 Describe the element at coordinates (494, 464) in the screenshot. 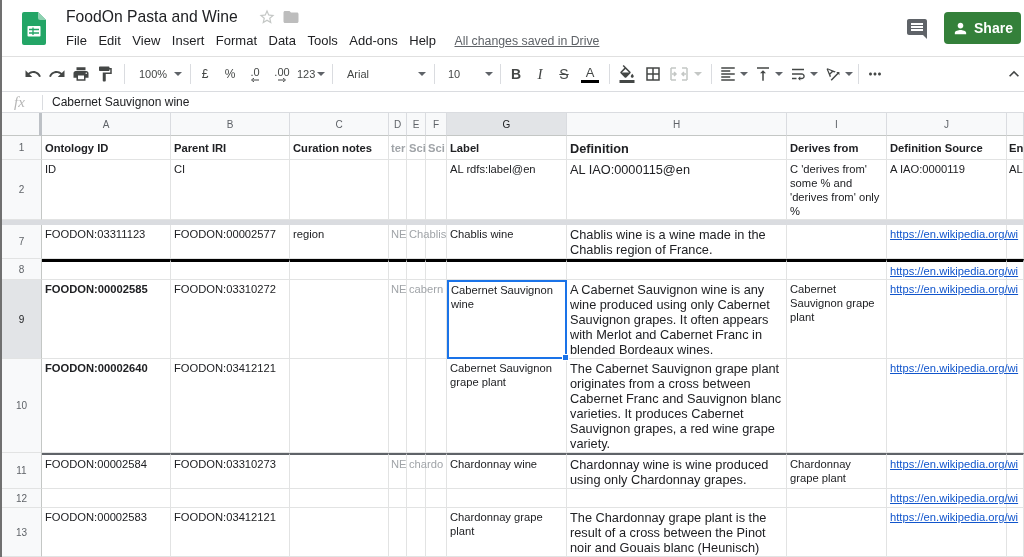

I see `cell-text: Chardonnay wine` at that location.